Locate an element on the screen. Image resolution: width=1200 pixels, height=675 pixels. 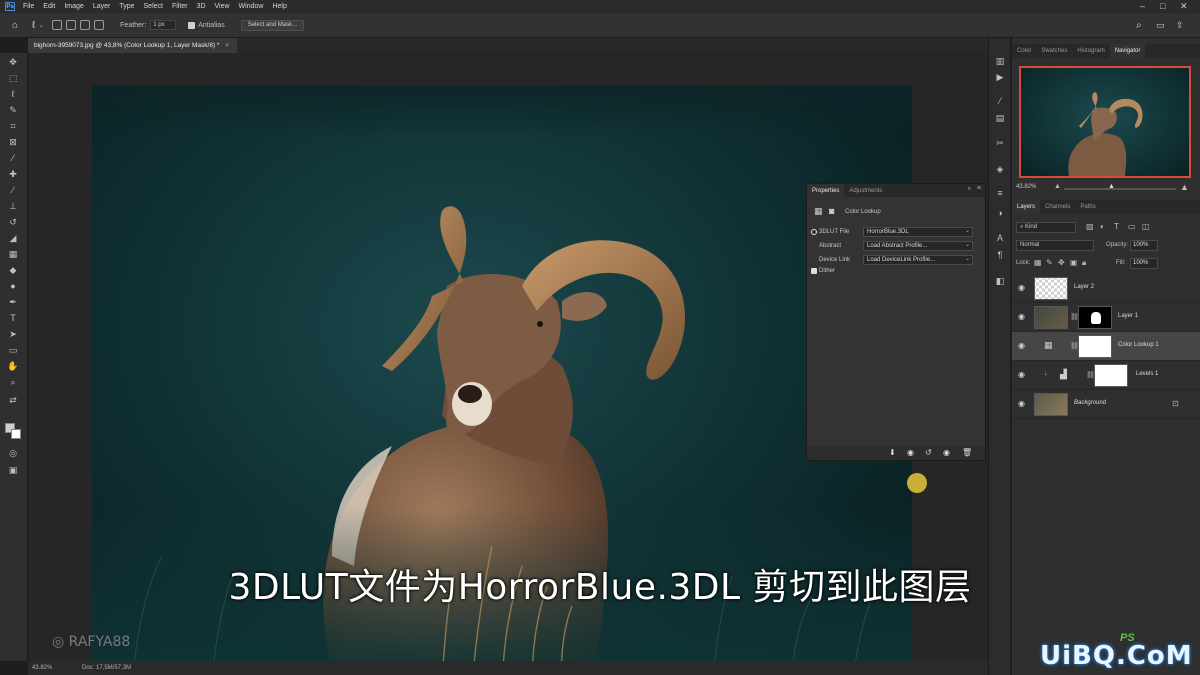
3dlut-radio is located at coordinates (814, 232).